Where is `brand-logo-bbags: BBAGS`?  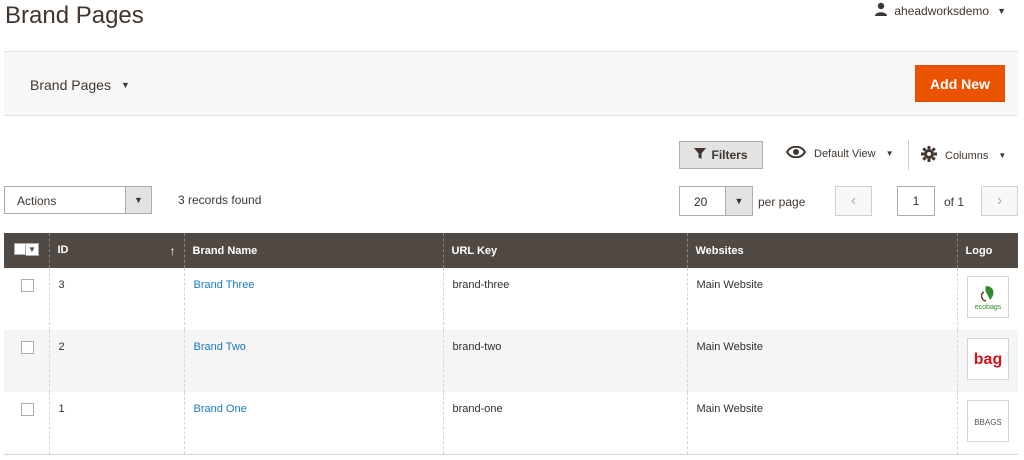
brand-logo-bbags: BBAGS is located at coordinates (987, 421).